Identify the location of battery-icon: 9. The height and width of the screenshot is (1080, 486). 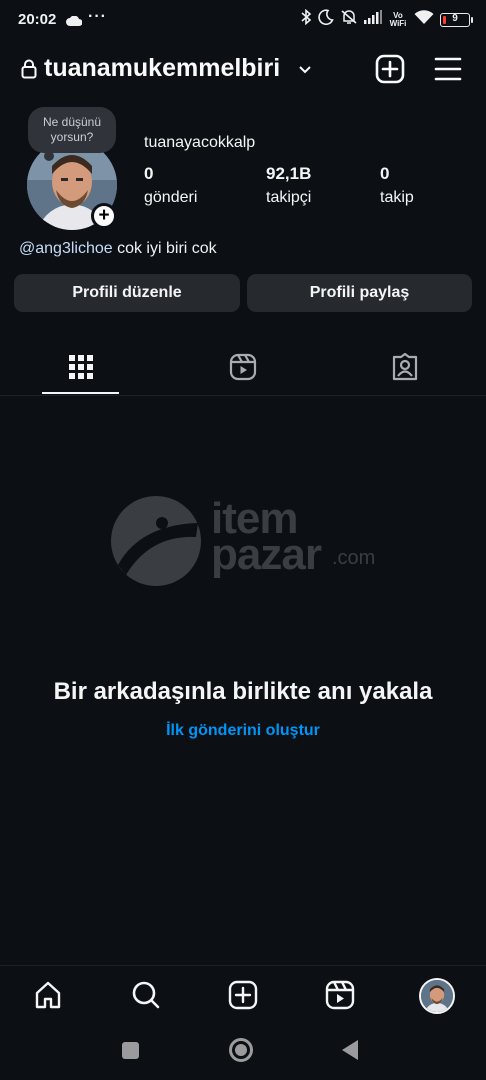
(456, 19).